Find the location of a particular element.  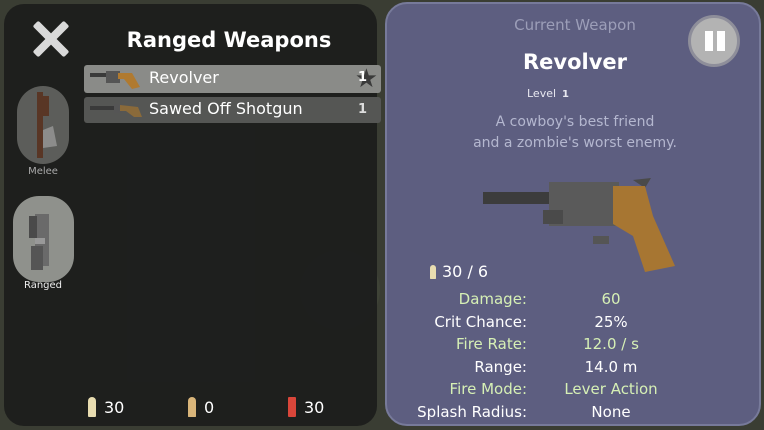

stat-row: Range: 14.0 m is located at coordinates (575, 369).